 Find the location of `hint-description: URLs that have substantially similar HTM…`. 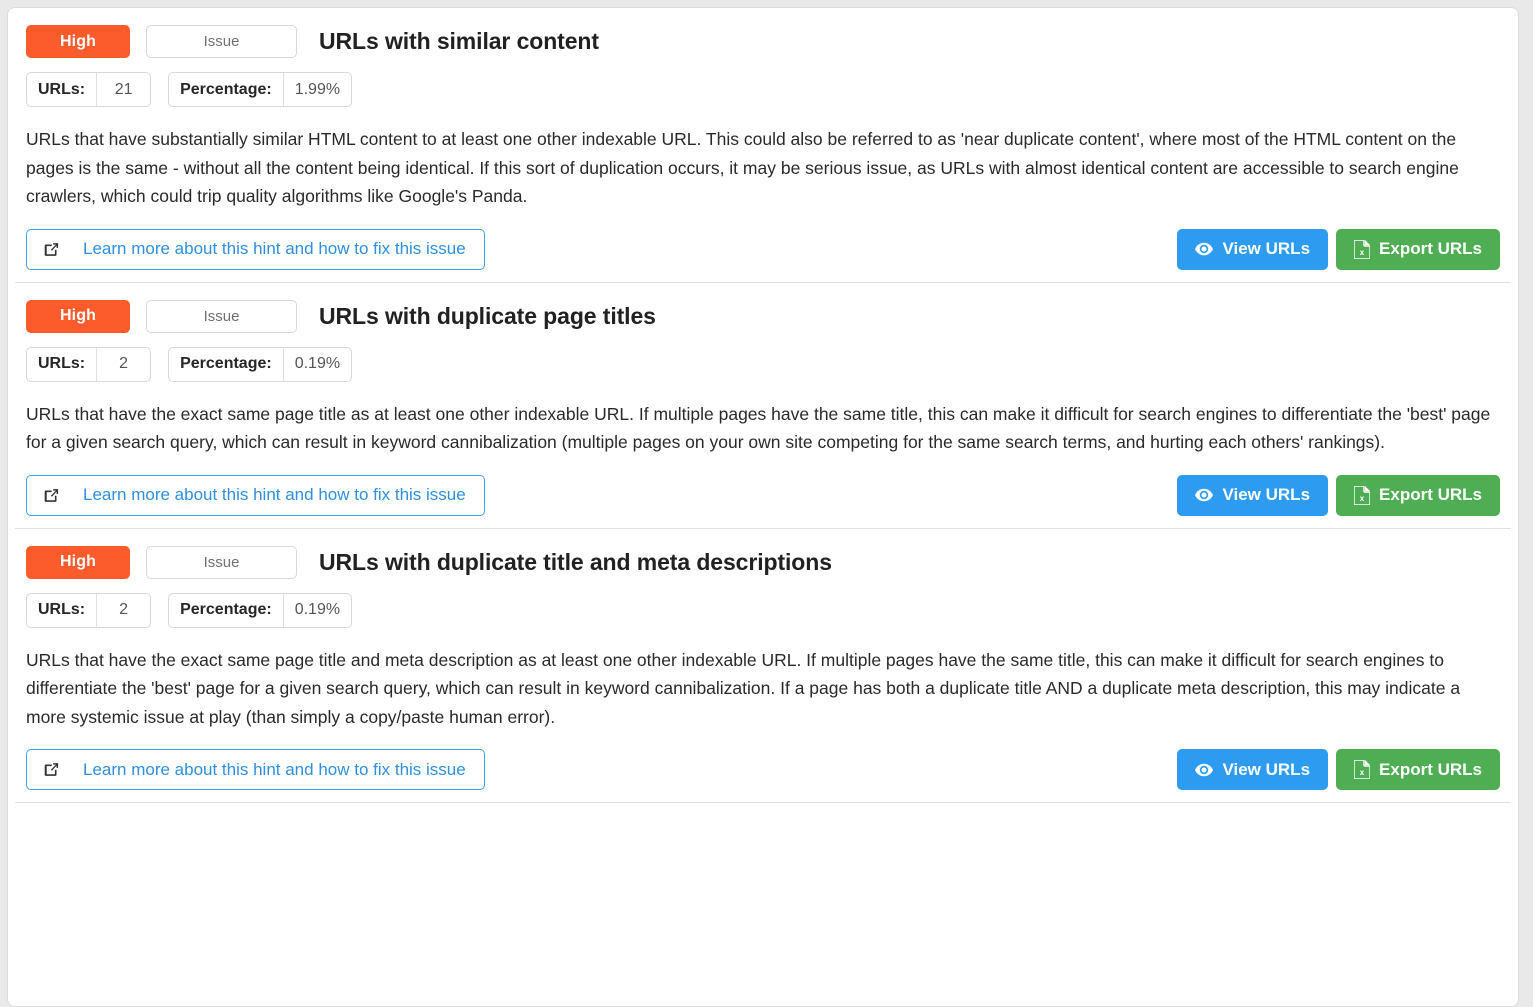

hint-description: URLs that have substantially similar HTM… is located at coordinates (742, 168).